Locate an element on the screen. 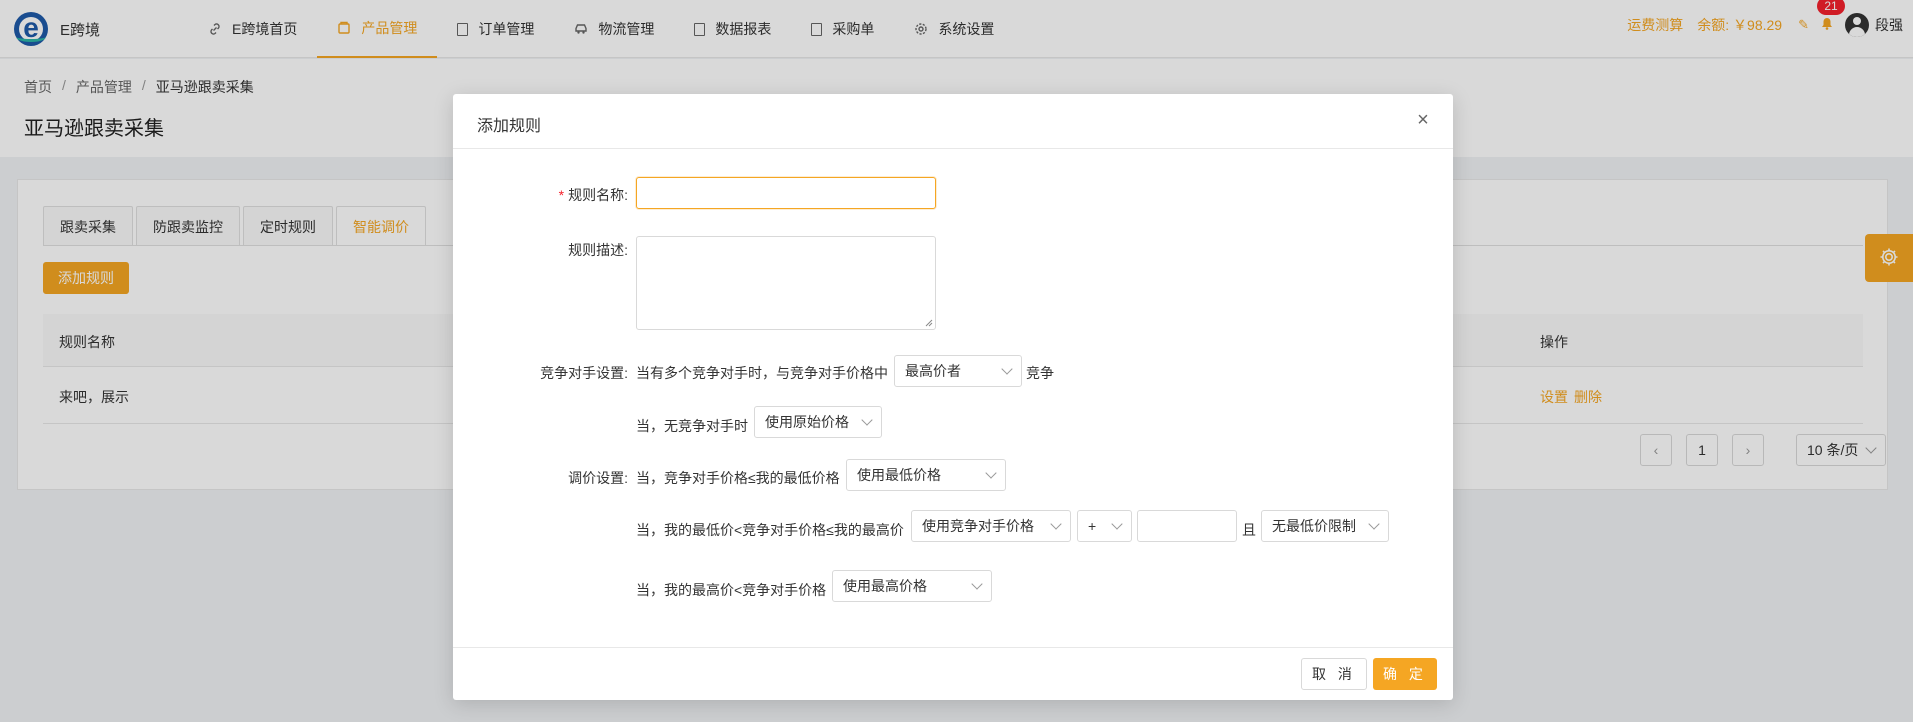 The height and width of the screenshot is (722, 1913). close-icon: × is located at coordinates (1423, 120).